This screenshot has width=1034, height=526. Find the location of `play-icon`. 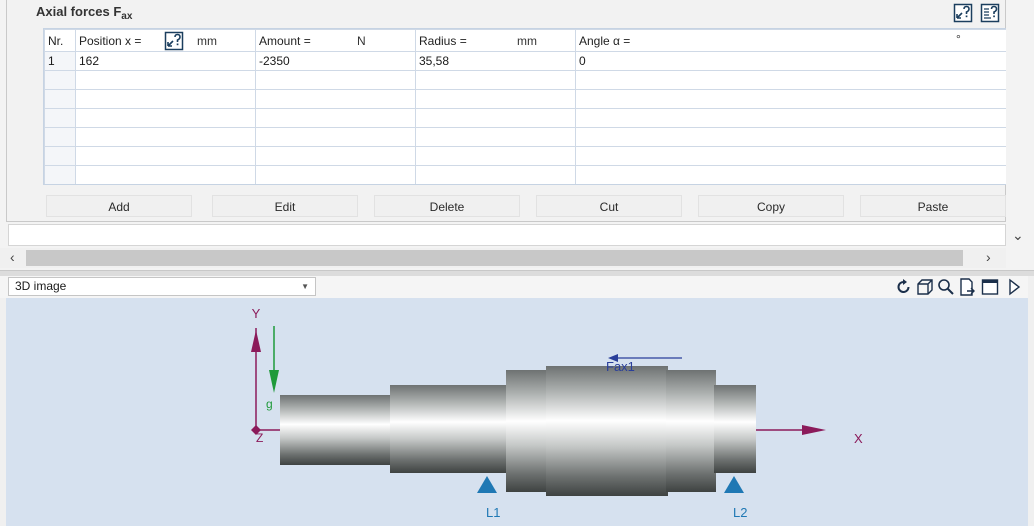

play-icon is located at coordinates (1014, 287).